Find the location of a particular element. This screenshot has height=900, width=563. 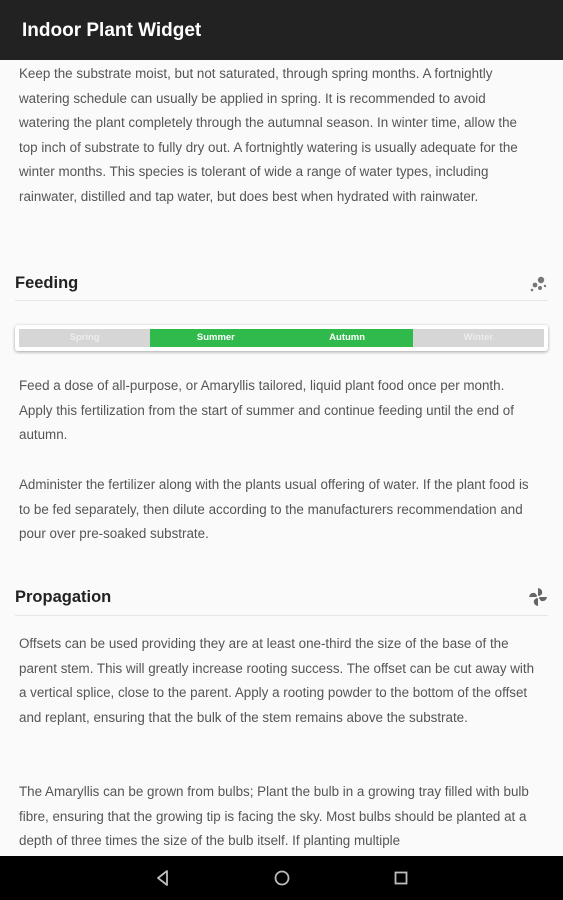

propagation-title: Propagation is located at coordinates (63, 597).